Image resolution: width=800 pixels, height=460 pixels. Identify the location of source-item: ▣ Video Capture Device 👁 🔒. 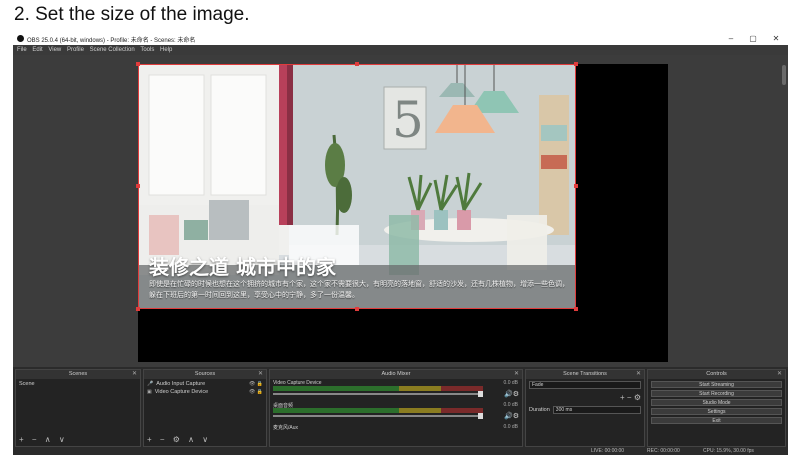
(205, 392).